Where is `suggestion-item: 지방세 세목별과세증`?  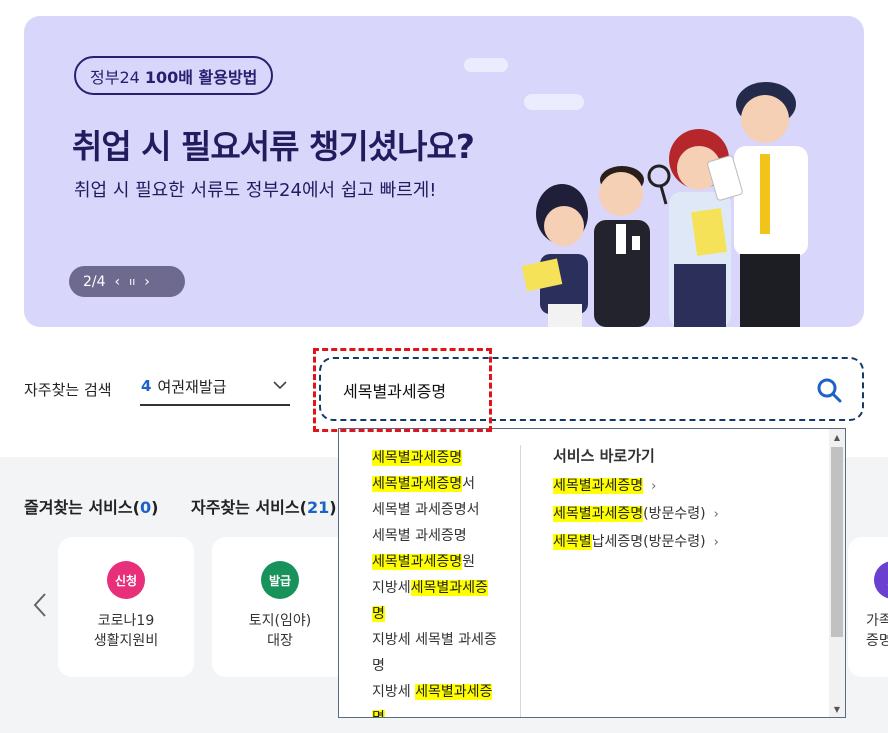
suggestion-item: 지방세 세목별과세증 is located at coordinates (446, 692).